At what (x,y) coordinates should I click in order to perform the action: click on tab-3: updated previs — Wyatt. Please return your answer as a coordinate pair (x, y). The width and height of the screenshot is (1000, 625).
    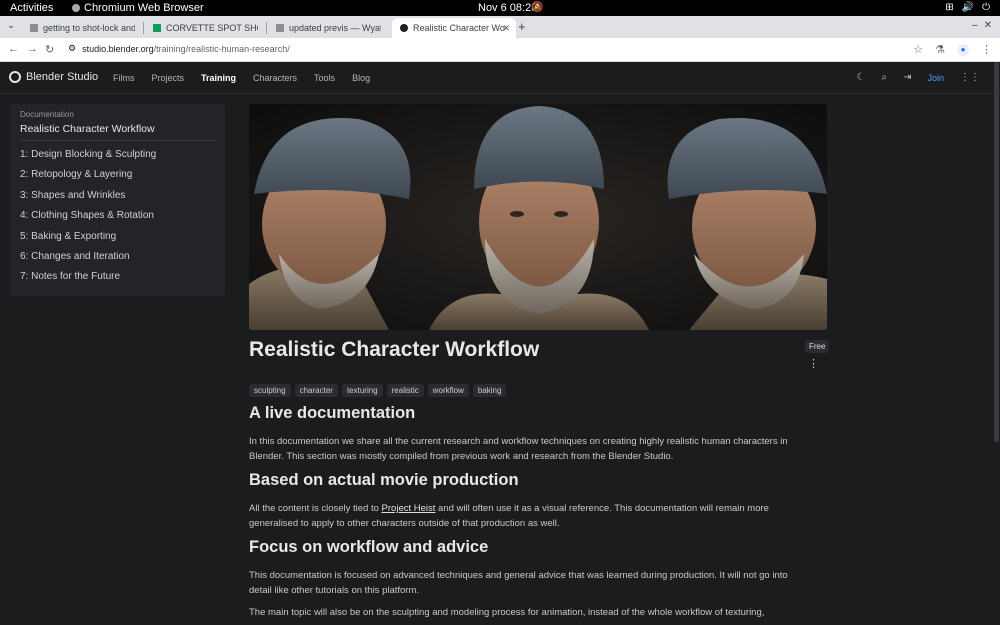
    Looking at the image, I should click on (330, 28).